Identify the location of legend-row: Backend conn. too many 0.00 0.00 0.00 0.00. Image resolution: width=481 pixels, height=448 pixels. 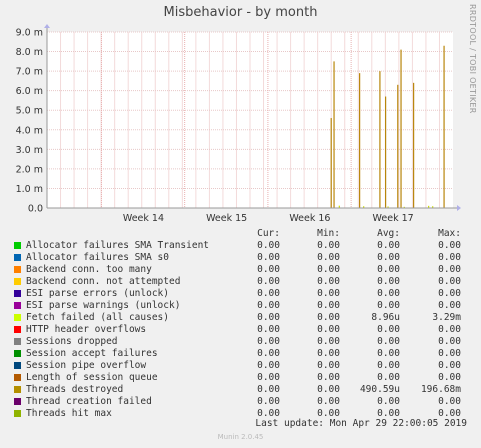
(240, 270).